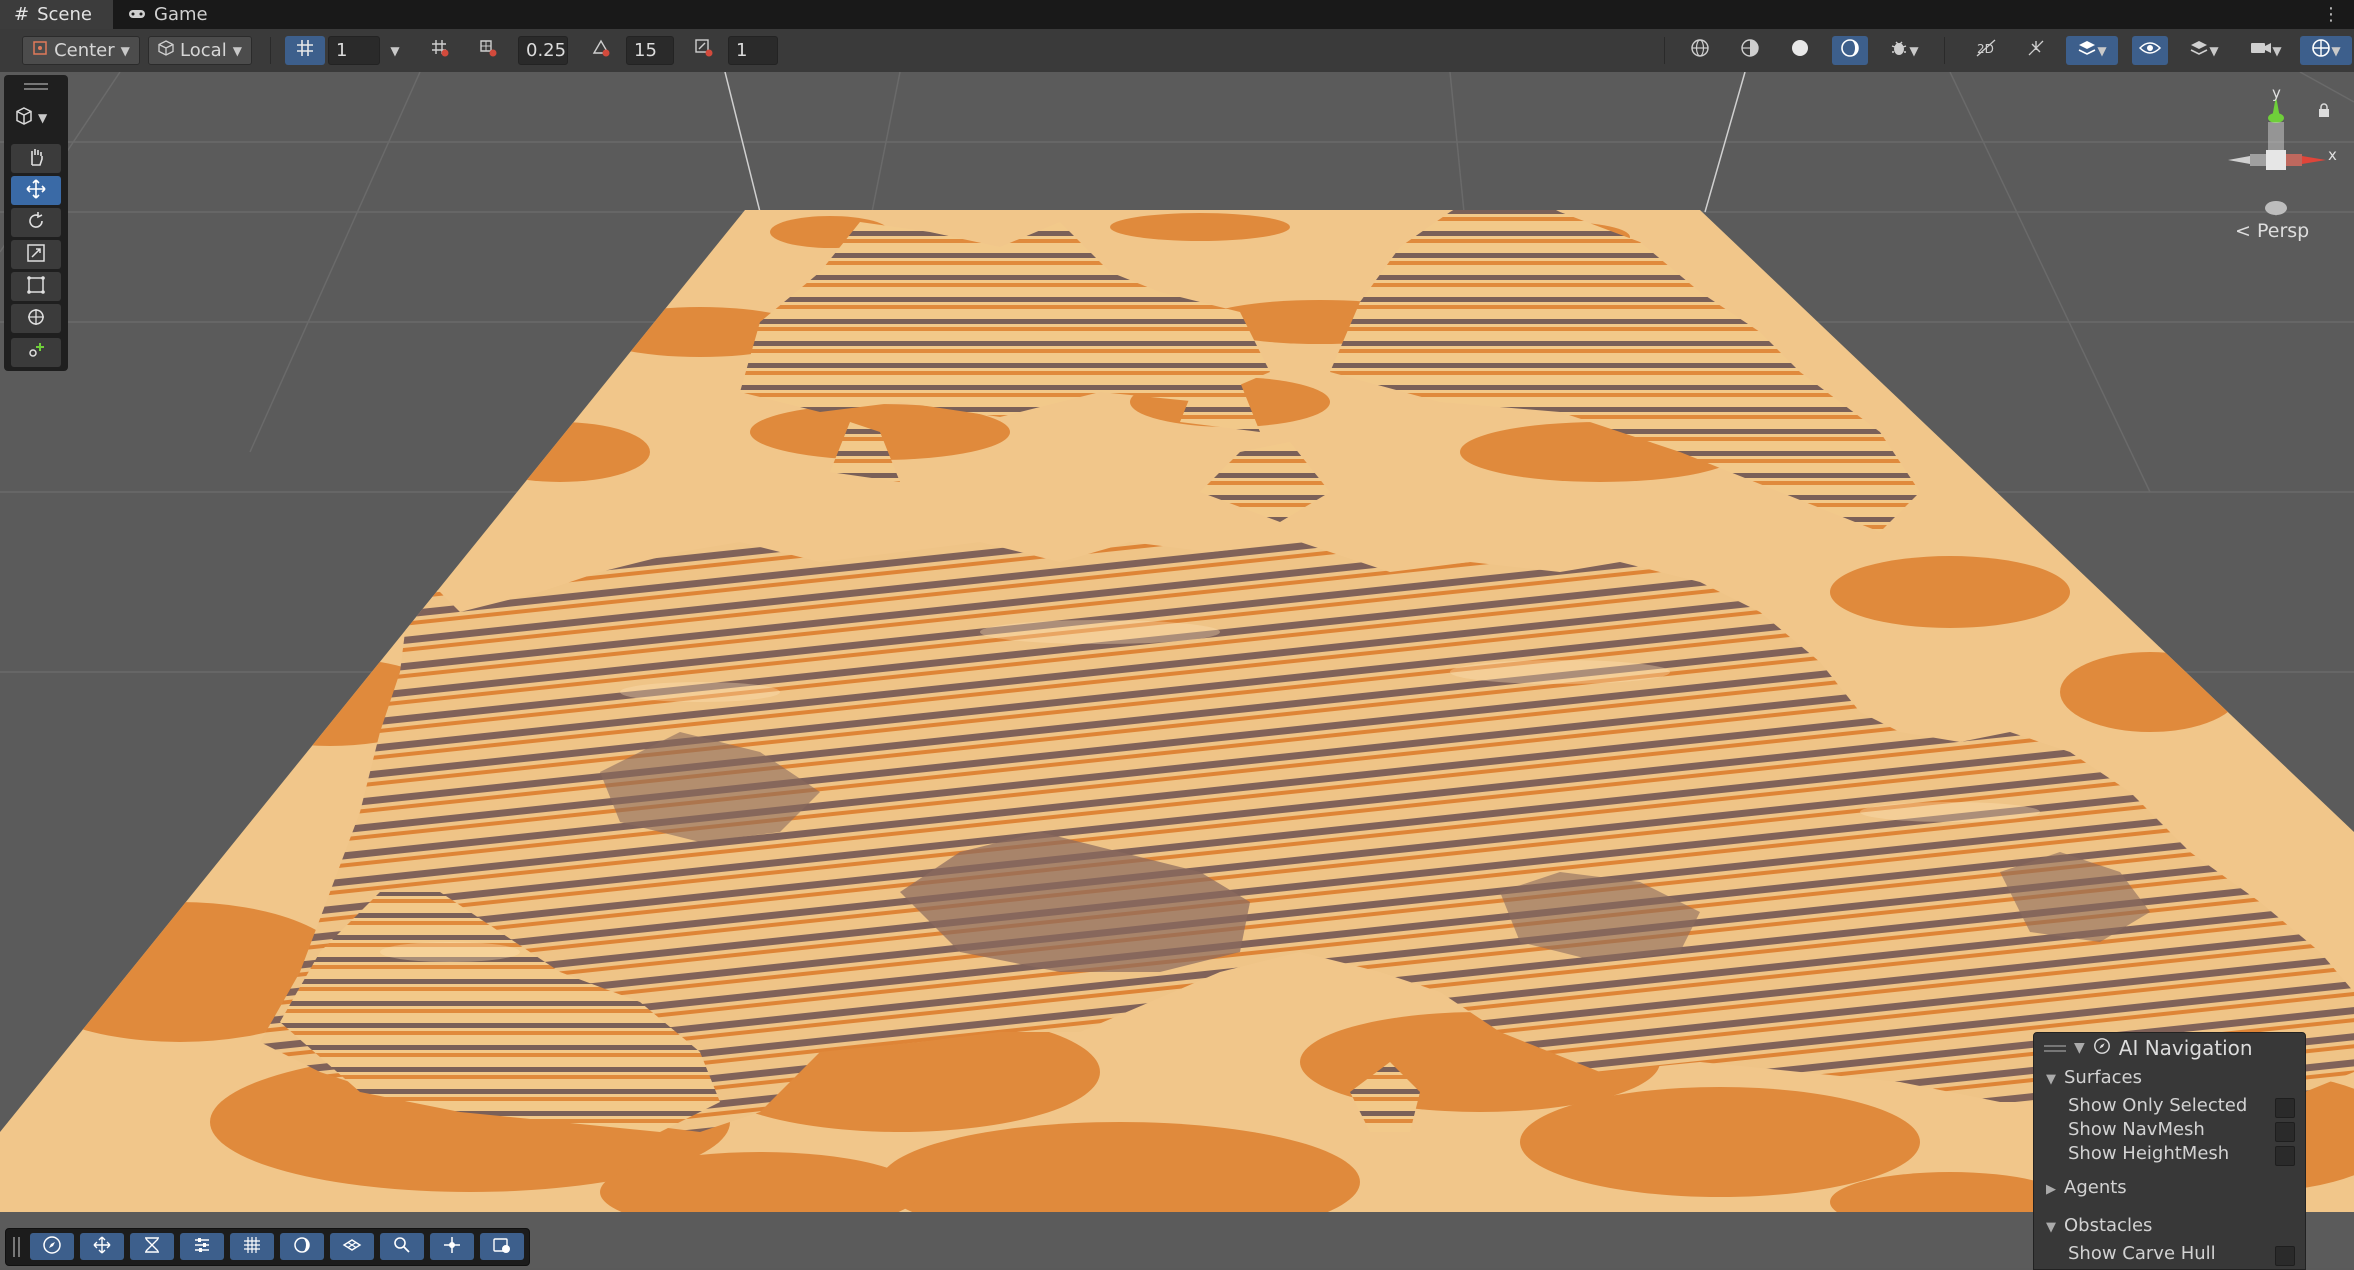 The image size is (2354, 1270). Describe the element at coordinates (645, 50) in the screenshot. I see `rotate-snap-value: 15` at that location.